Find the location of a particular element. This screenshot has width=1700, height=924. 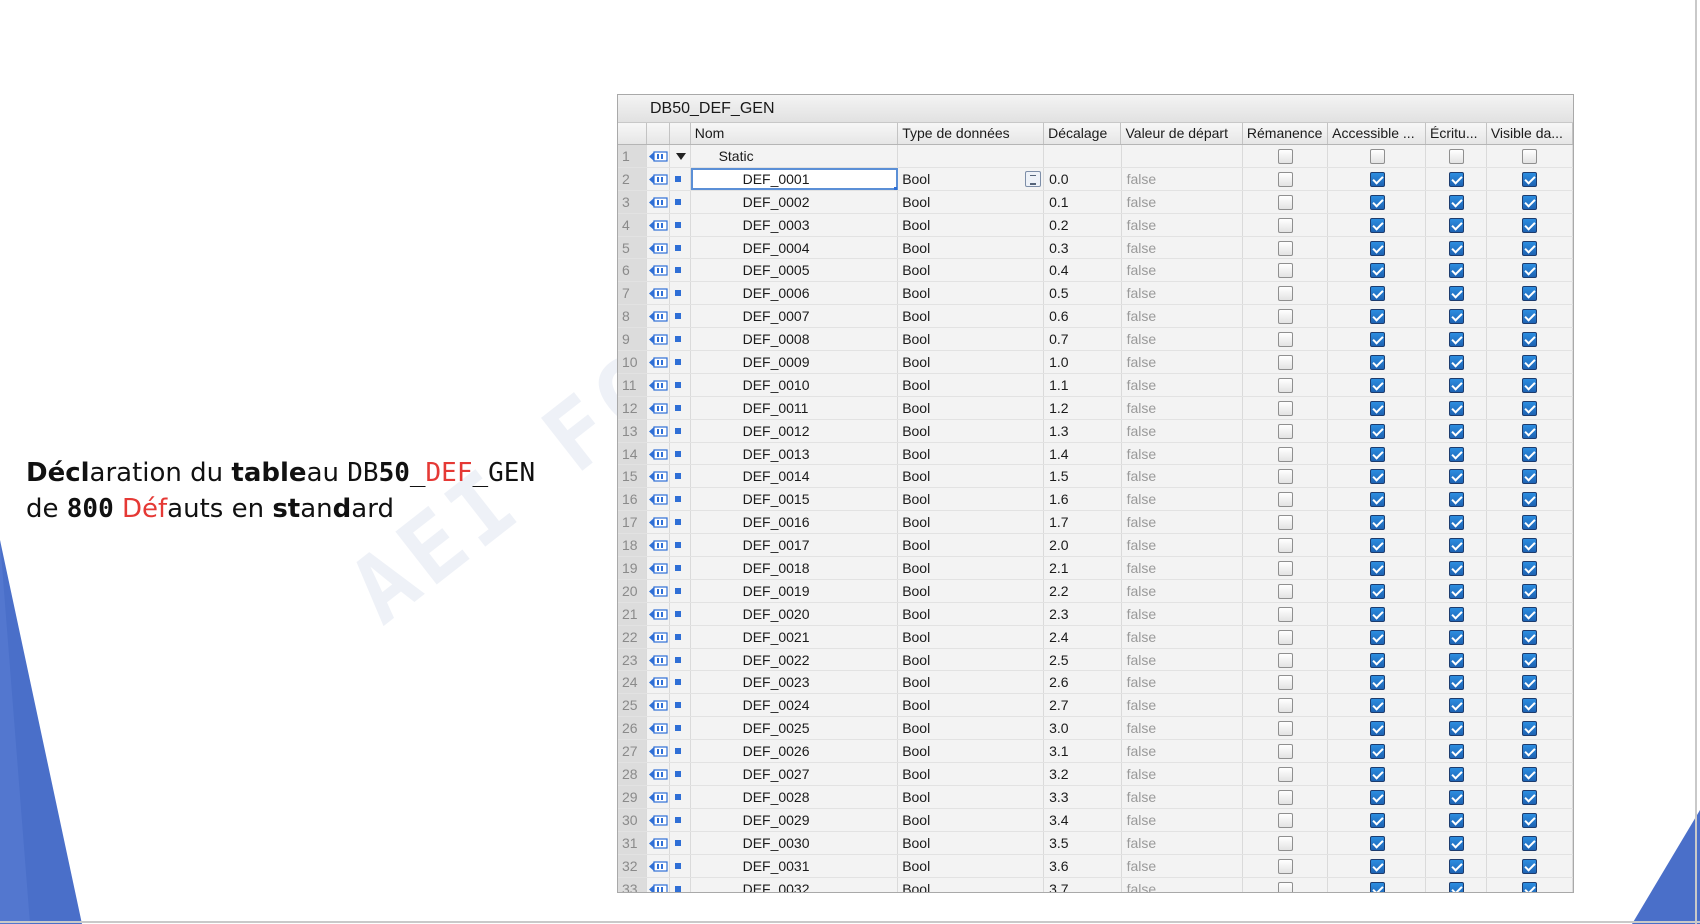

name-cell: DEF_0008 is located at coordinates (795, 339).